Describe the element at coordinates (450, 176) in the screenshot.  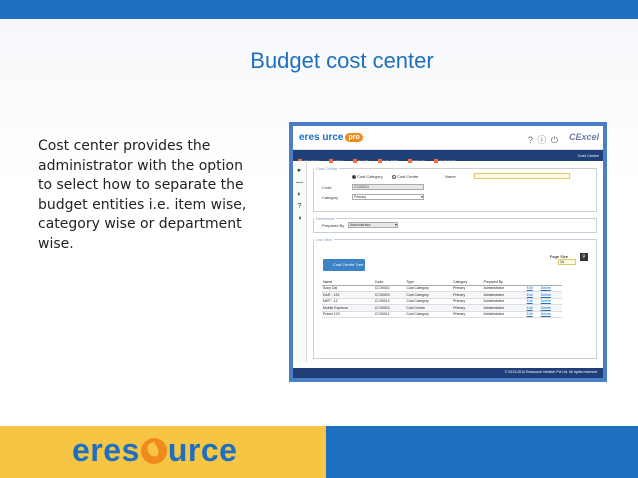
I see `name-label: Name` at that location.